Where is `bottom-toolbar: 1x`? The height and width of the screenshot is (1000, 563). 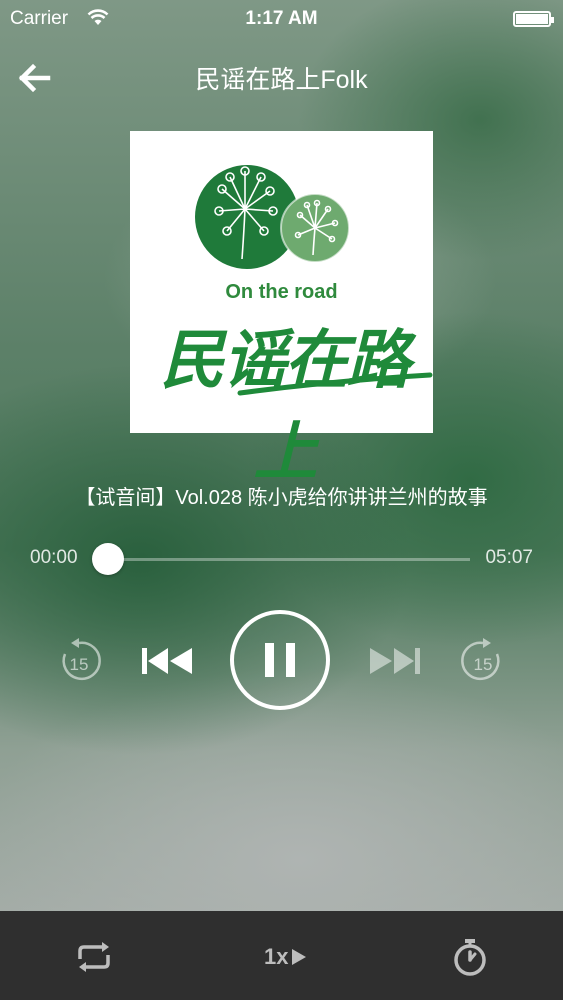 bottom-toolbar: 1x is located at coordinates (281, 955).